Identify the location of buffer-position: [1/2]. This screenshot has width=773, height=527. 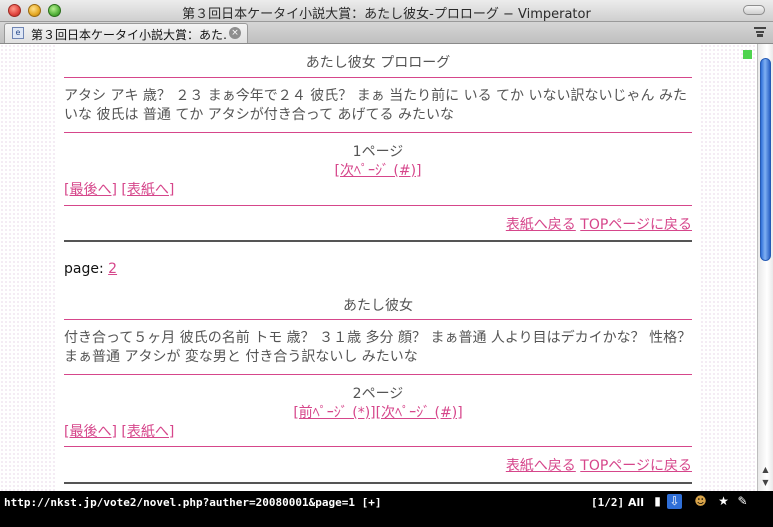
(608, 502).